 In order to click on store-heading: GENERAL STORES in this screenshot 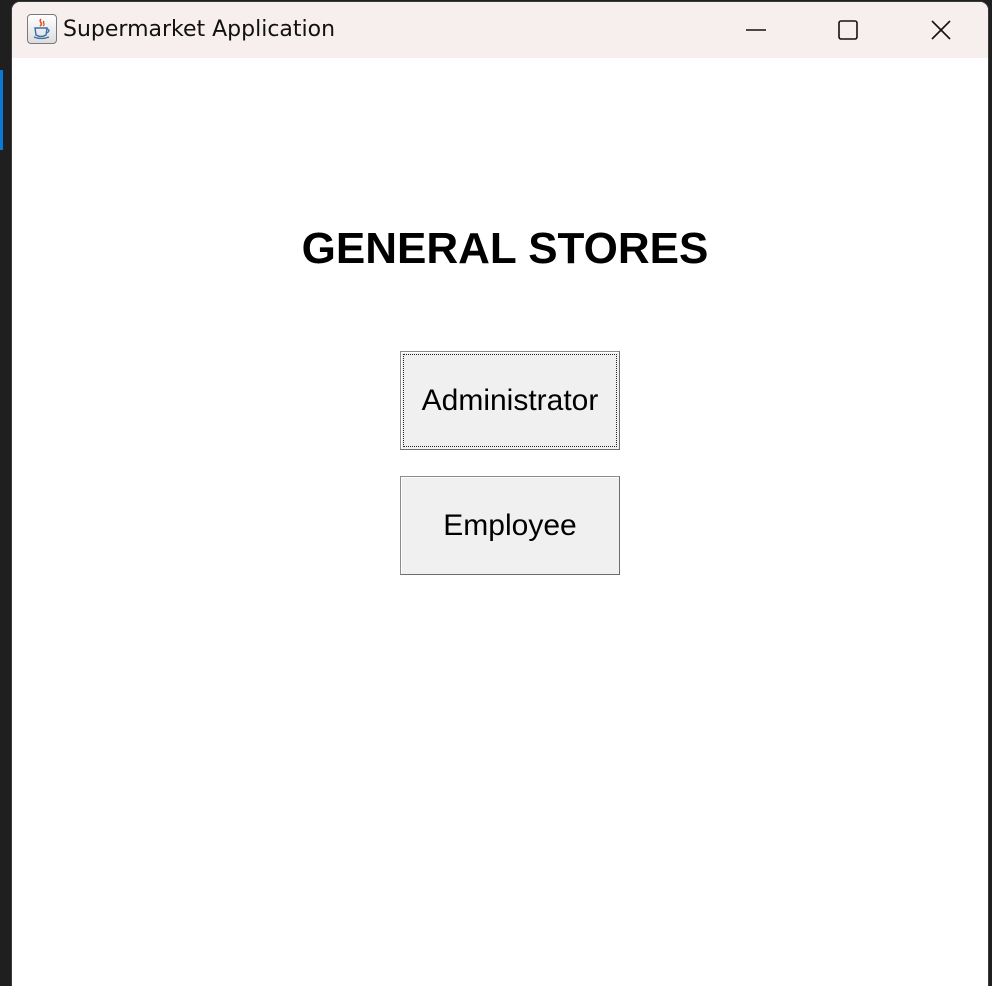, I will do `click(505, 248)`.